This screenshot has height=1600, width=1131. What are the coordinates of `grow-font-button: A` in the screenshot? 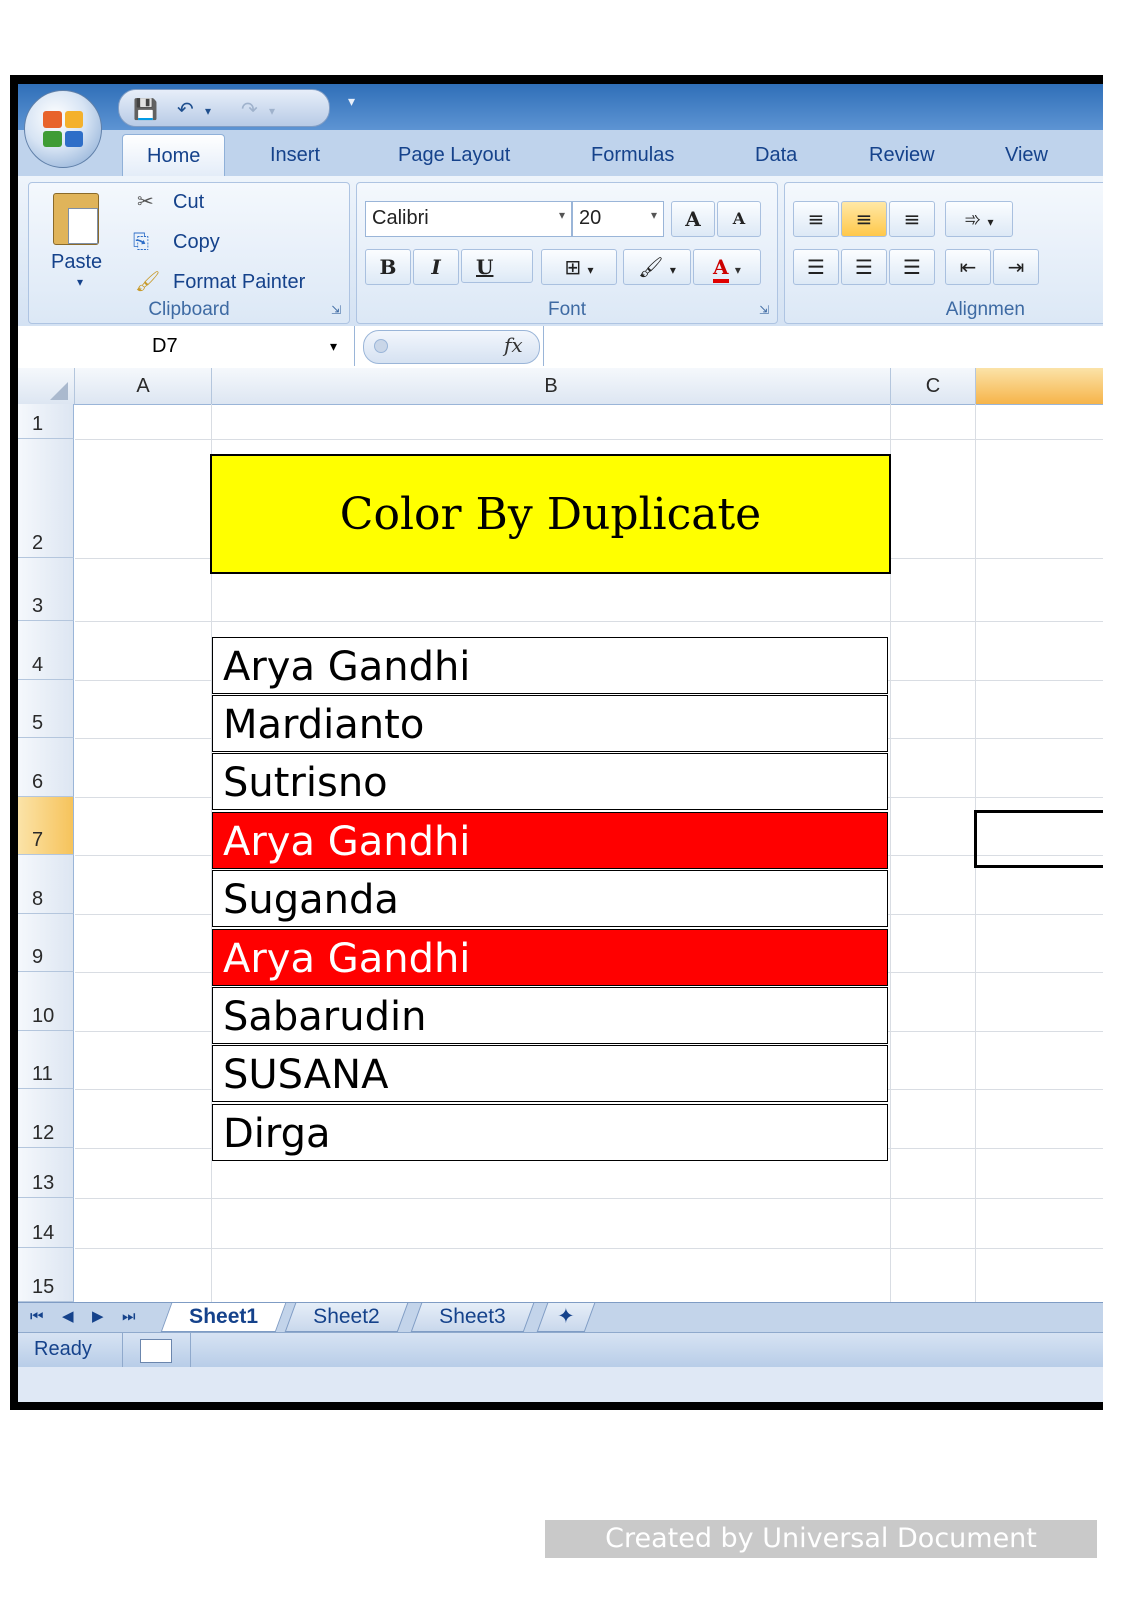 It's located at (693, 219).